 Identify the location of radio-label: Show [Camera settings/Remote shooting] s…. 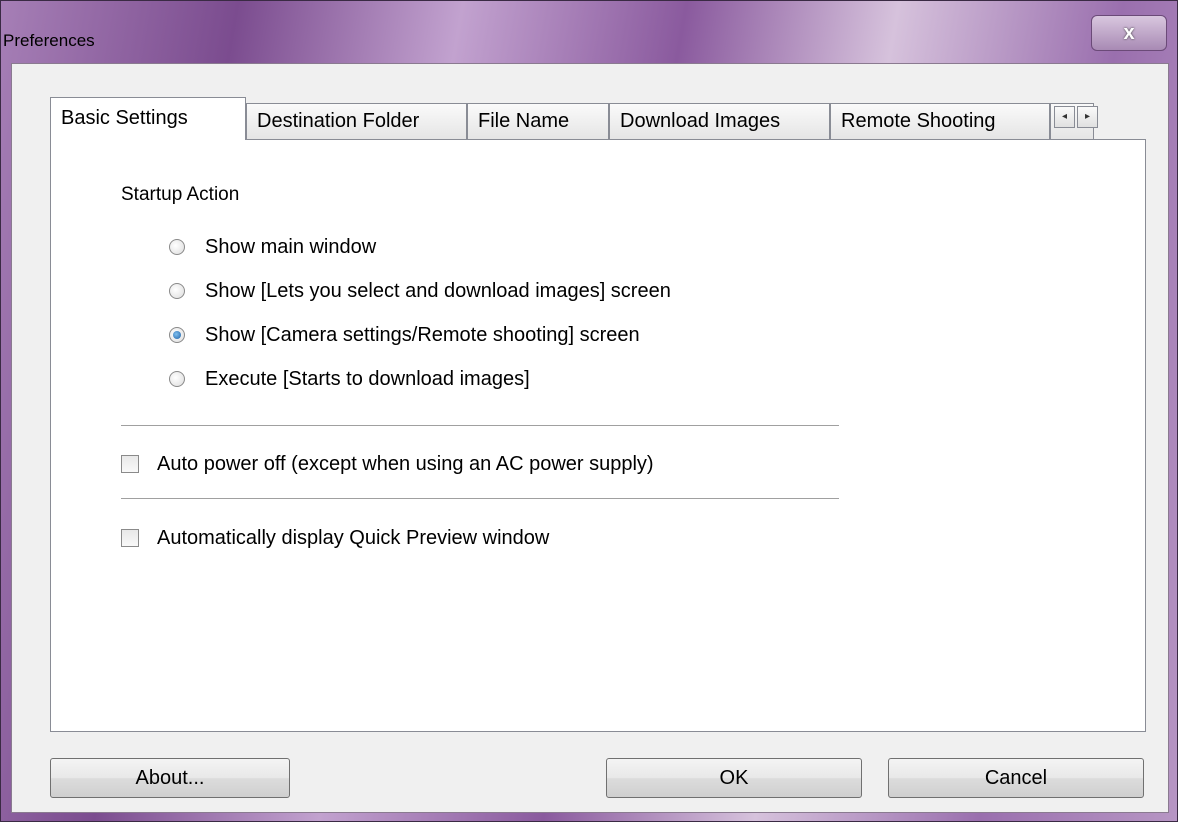
(422, 334).